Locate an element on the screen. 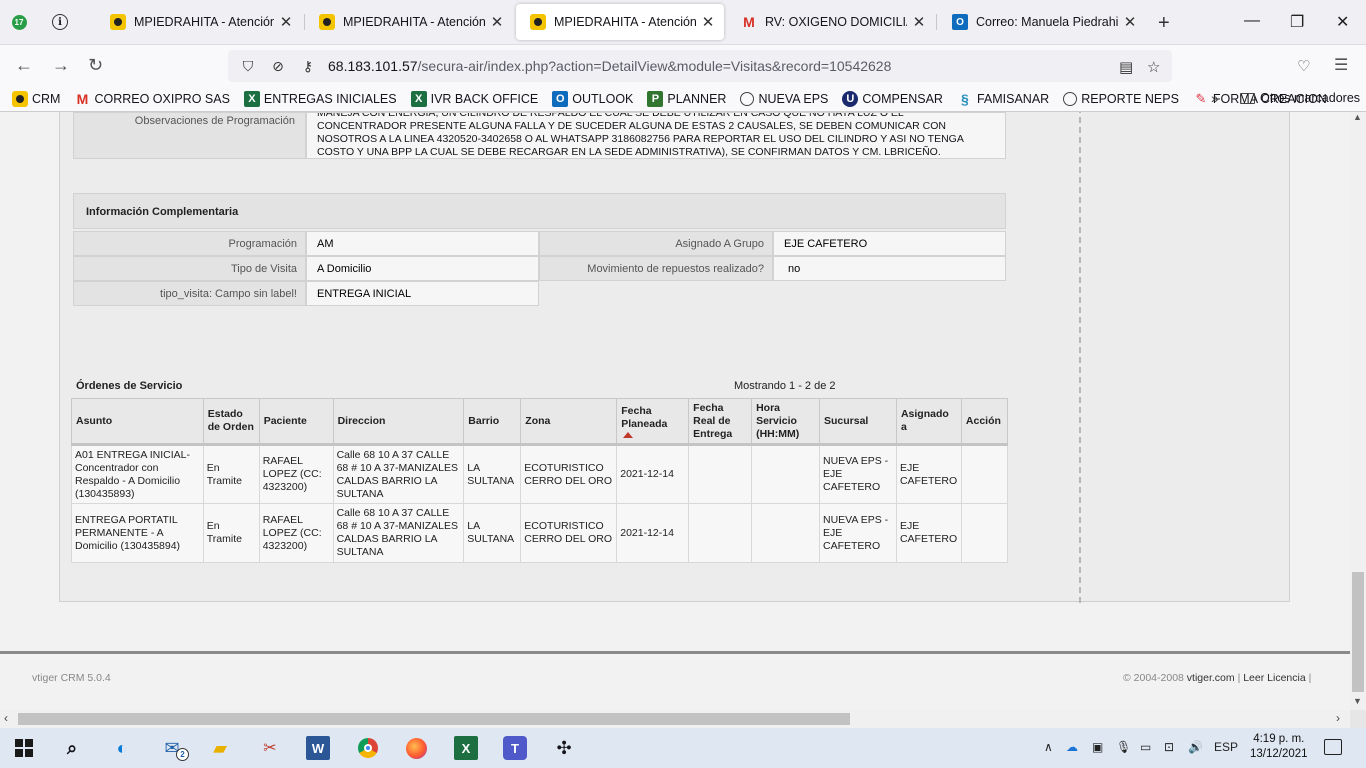 The height and width of the screenshot is (768, 1366). meet-now-icon: ▣ is located at coordinates (1097, 747).